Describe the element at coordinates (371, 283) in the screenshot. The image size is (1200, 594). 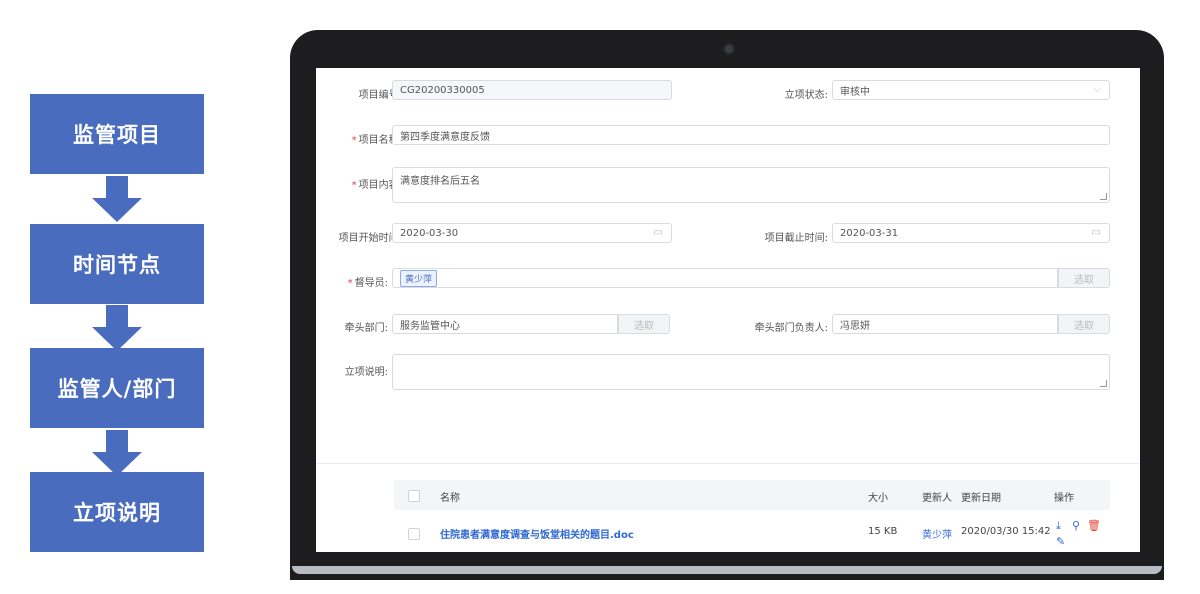
I see `supervisor-label-text: 督导员:` at that location.